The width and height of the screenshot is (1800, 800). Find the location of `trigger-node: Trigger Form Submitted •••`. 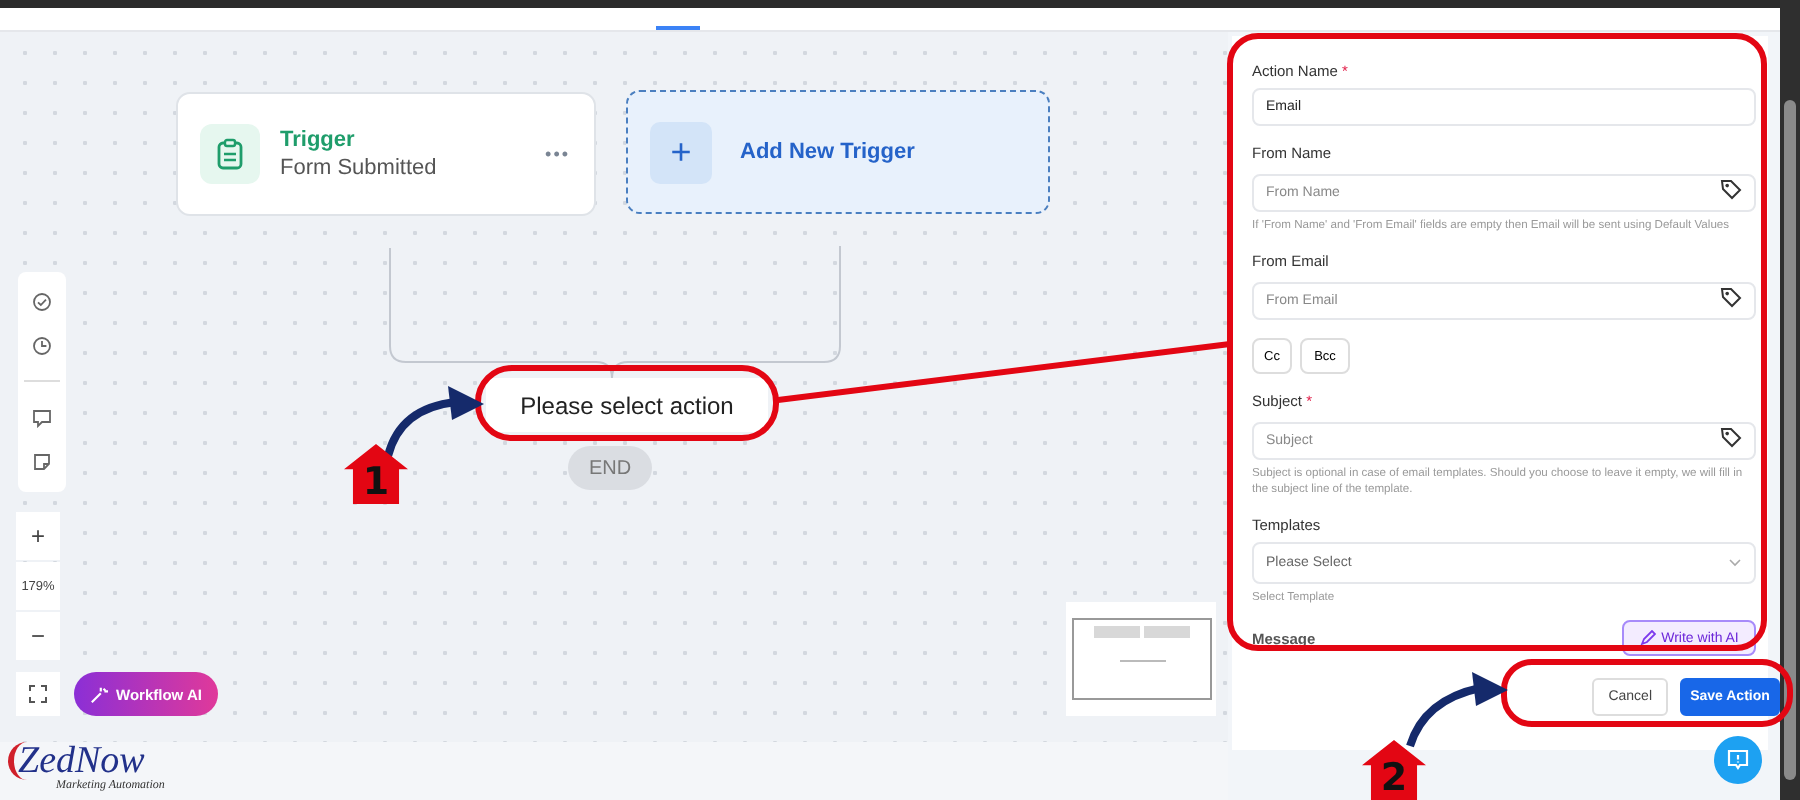

trigger-node: Trigger Form Submitted ••• is located at coordinates (386, 154).